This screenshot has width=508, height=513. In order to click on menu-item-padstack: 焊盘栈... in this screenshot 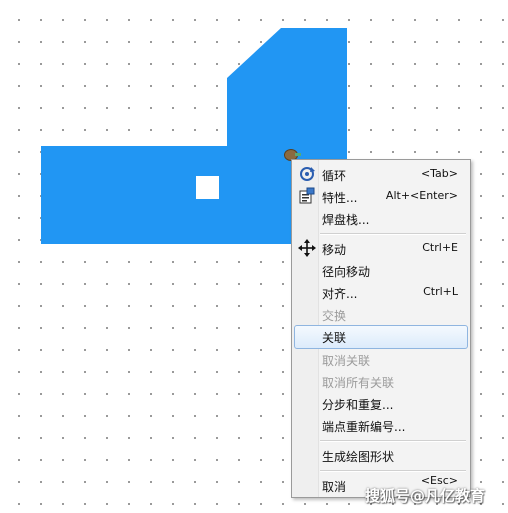, I will do `click(381, 218)`.